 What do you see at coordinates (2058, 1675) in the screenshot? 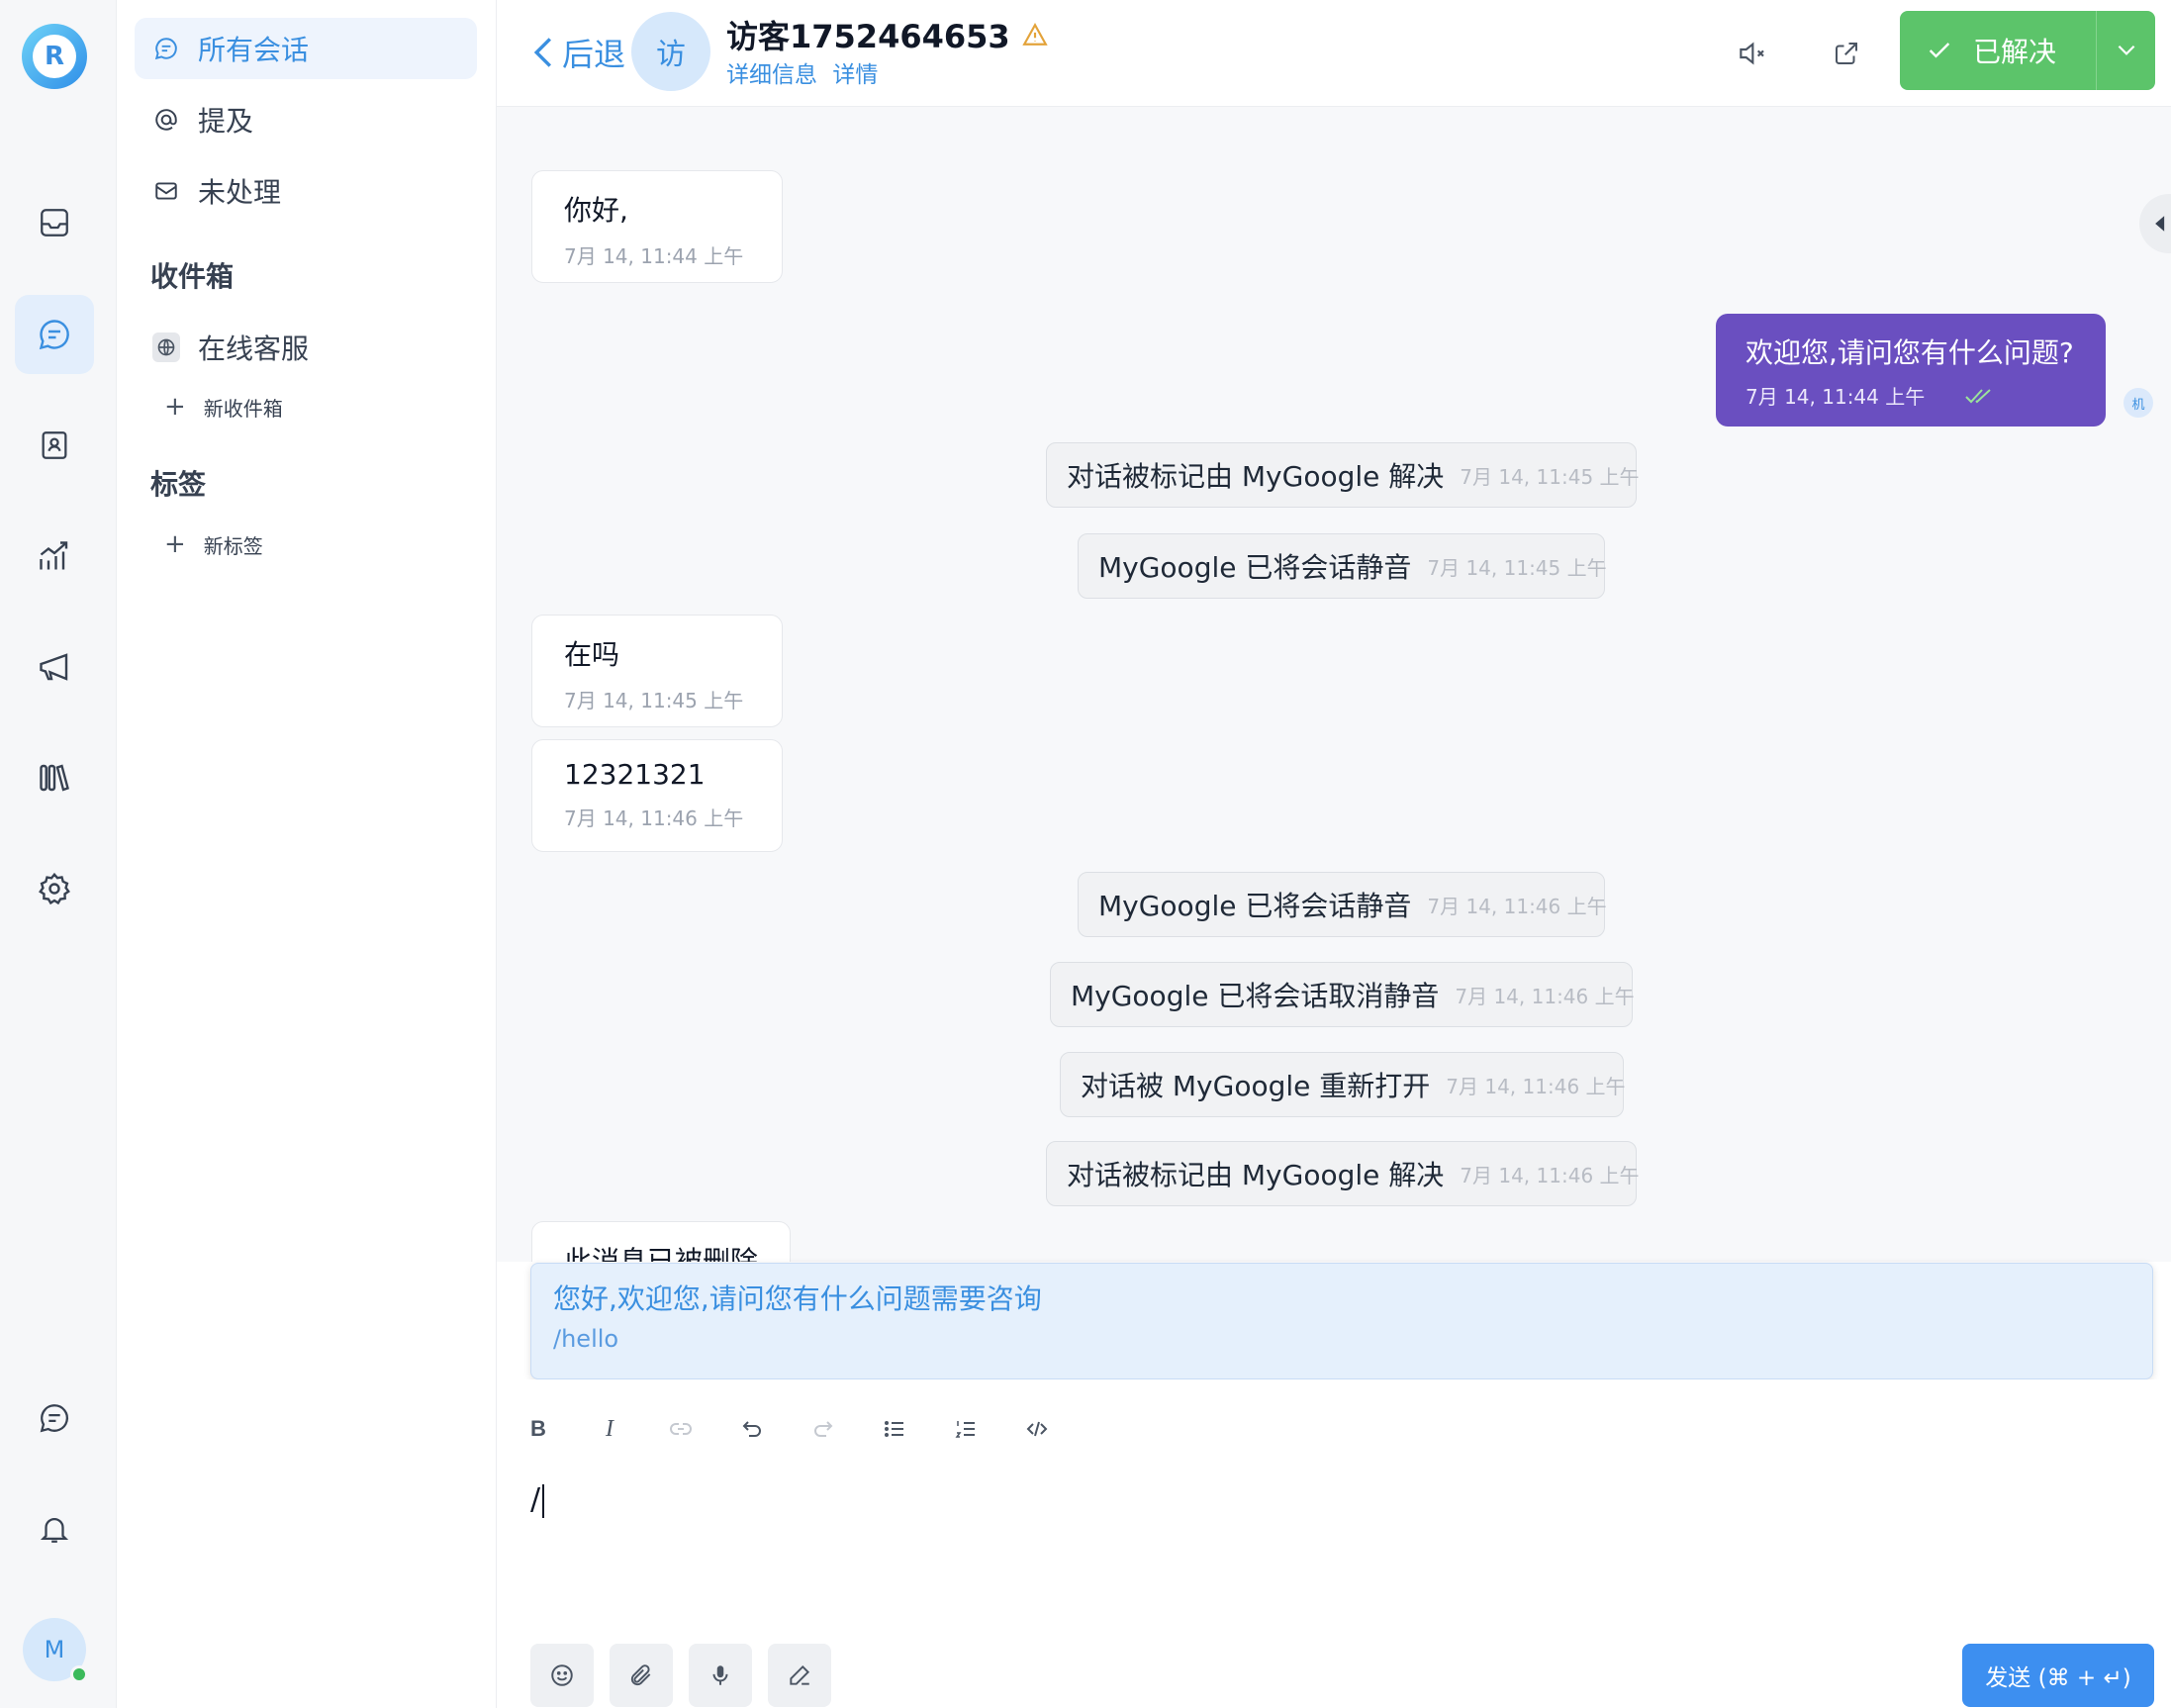
I see `send-button: 发送 (⌘ + ↵)` at bounding box center [2058, 1675].